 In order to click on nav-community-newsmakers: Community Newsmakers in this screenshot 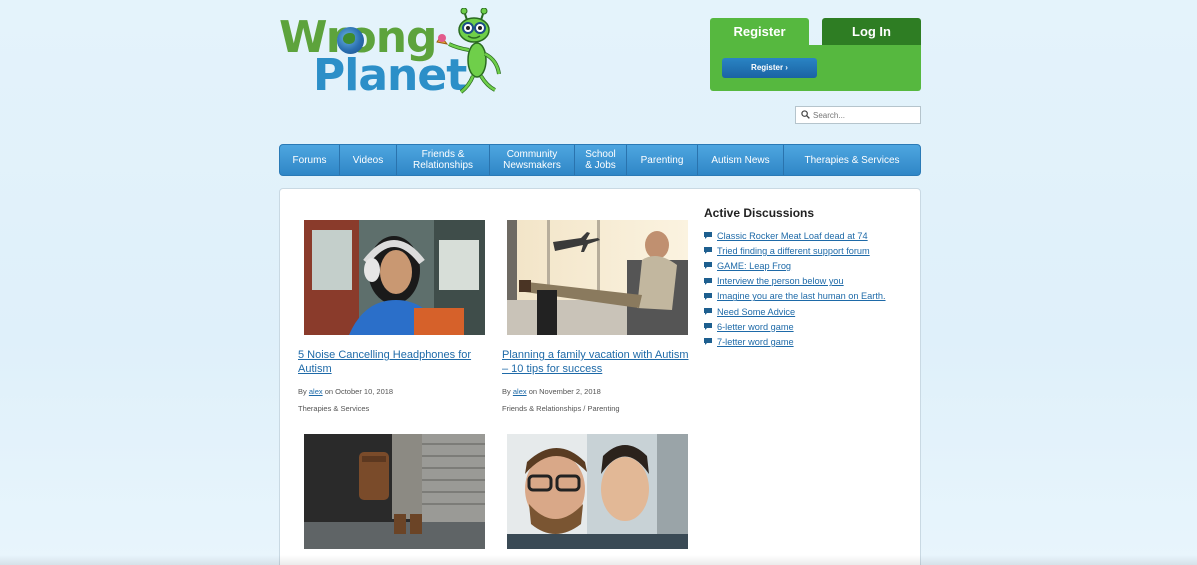, I will do `click(532, 160)`.